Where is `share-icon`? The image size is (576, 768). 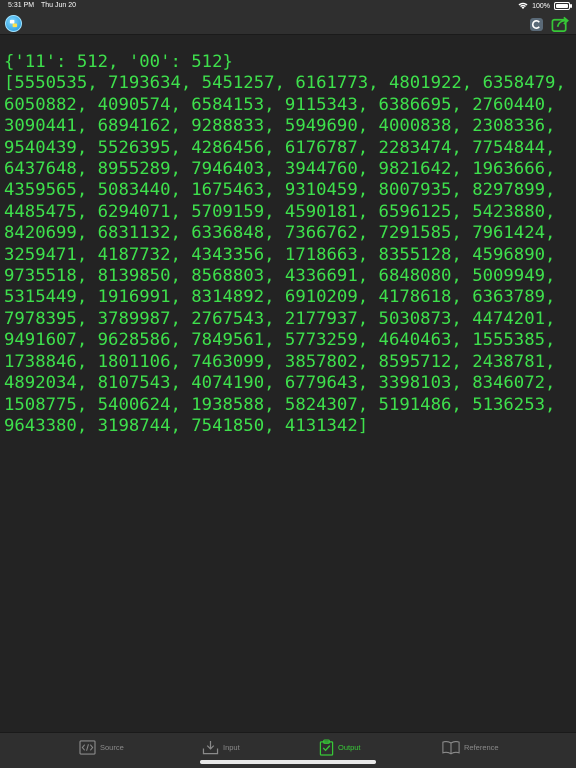
share-icon is located at coordinates (560, 24).